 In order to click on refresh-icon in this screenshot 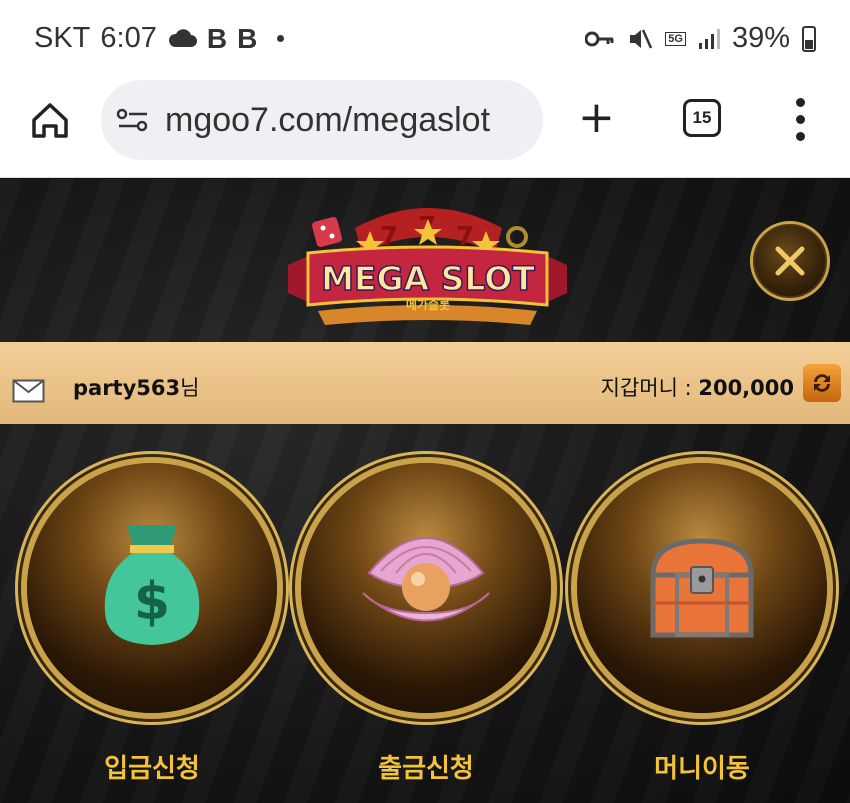, I will do `click(822, 383)`.